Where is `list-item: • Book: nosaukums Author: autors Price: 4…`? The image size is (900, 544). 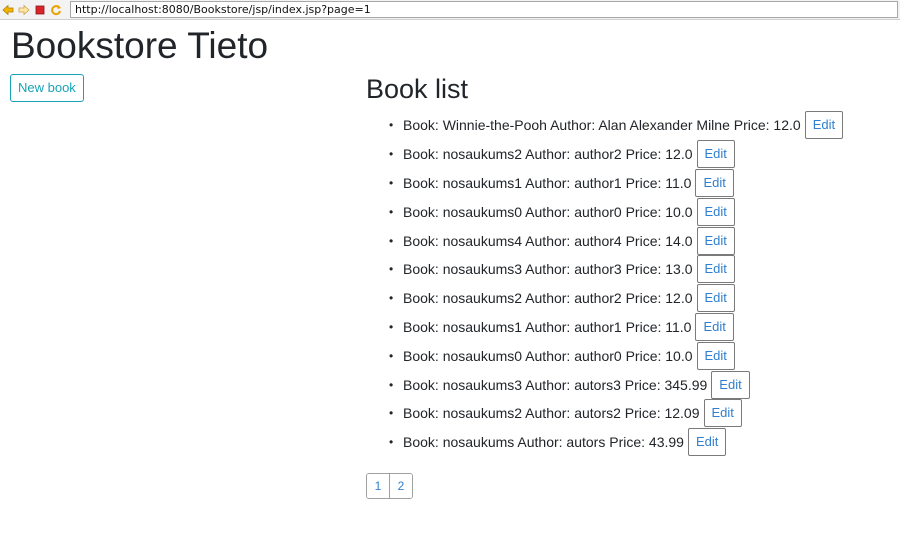
list-item: • Book: nosaukums Author: autors Price: 4… is located at coordinates (639, 442).